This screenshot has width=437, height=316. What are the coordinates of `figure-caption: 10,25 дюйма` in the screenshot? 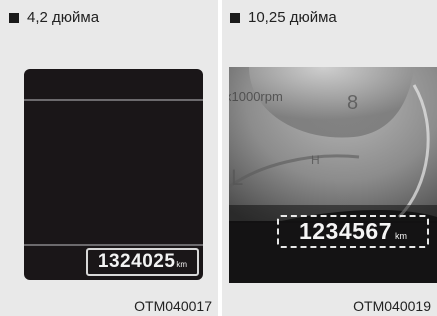 It's located at (283, 17).